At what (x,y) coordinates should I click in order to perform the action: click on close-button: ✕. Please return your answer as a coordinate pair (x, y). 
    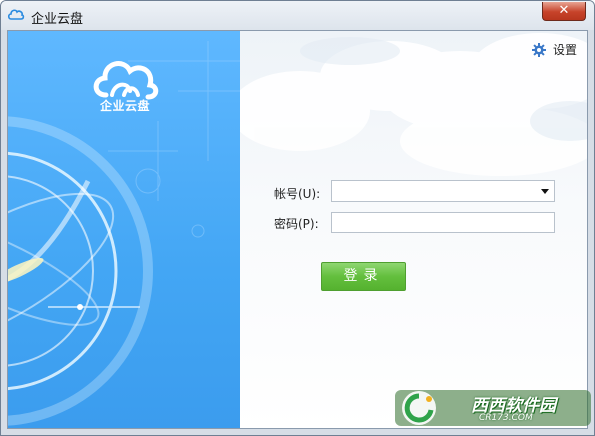
    Looking at the image, I should click on (564, 11).